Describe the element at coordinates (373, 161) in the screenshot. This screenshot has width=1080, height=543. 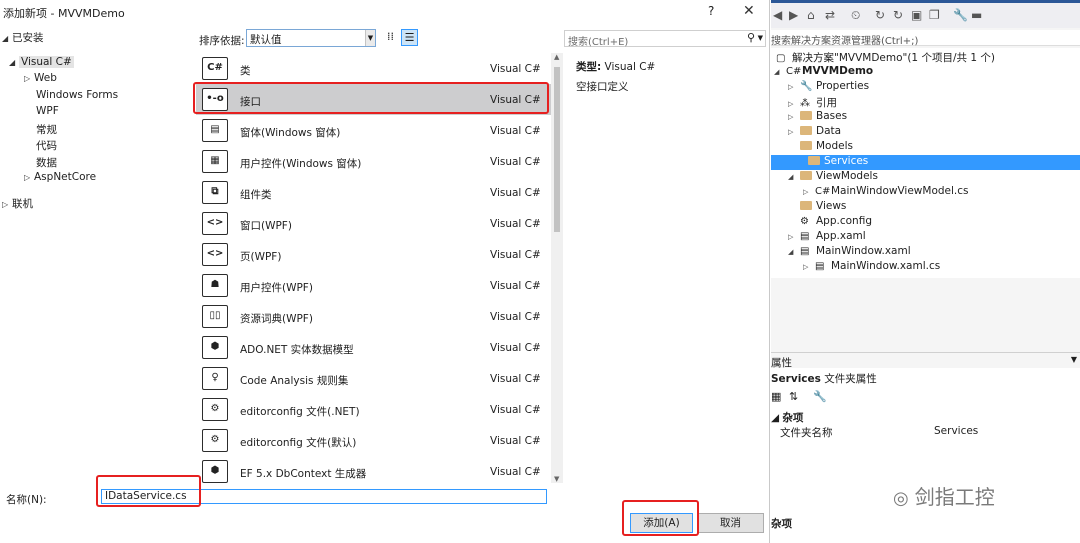
I see `template-row-winforms-user-control: ▦ 用户控件(Windows 窗体) Visual C#` at that location.